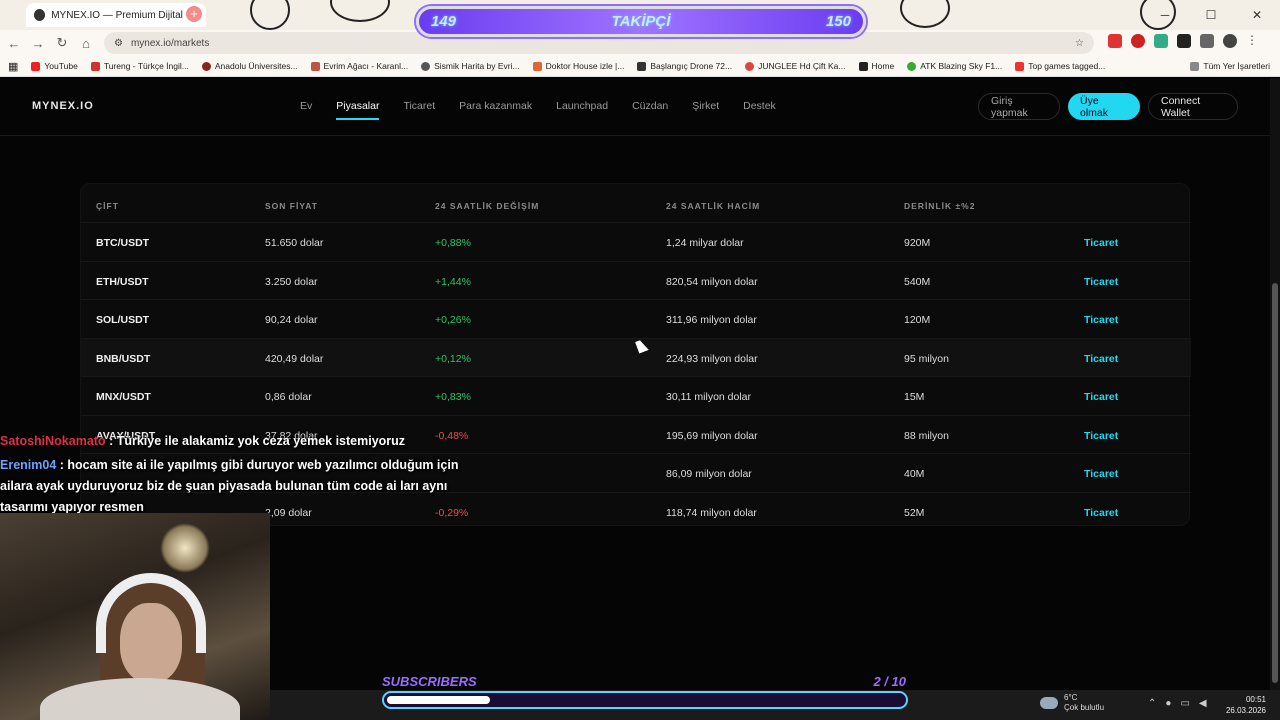 This screenshot has width=1280, height=720. Describe the element at coordinates (294, 358) in the screenshot. I see `price-cell: 420,49 dolar` at that location.